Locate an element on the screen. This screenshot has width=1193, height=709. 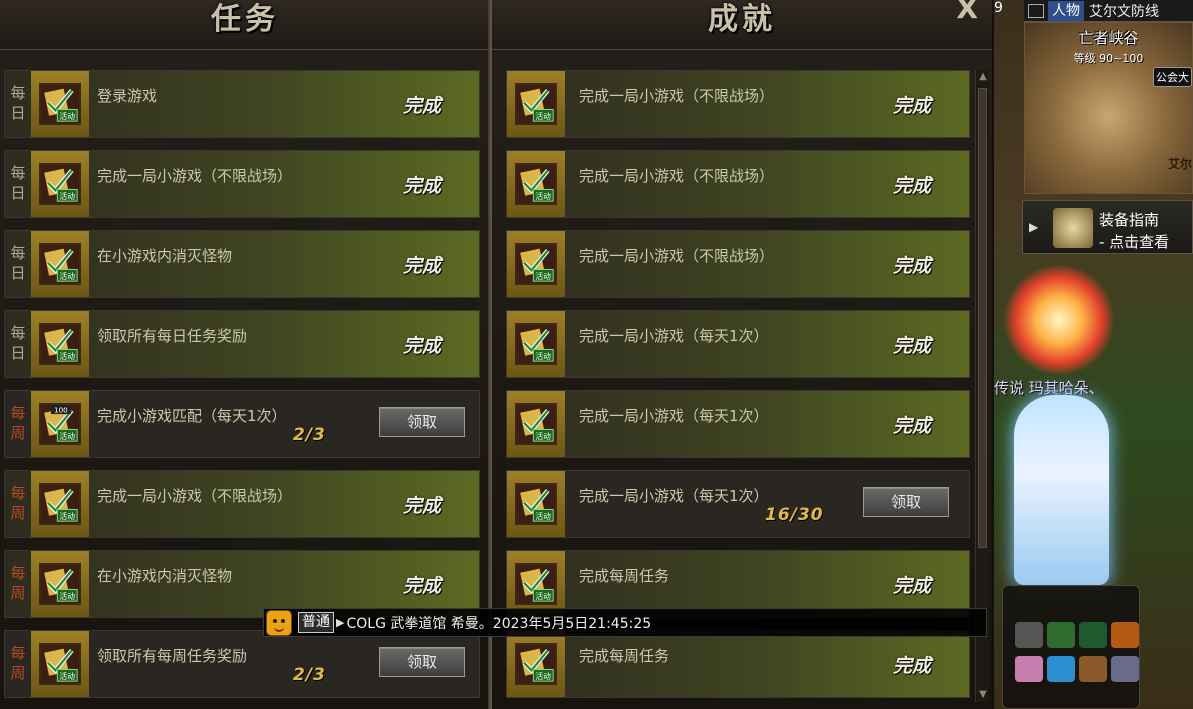
task-name: 领取所有每周任务奖励 is located at coordinates (172, 656).